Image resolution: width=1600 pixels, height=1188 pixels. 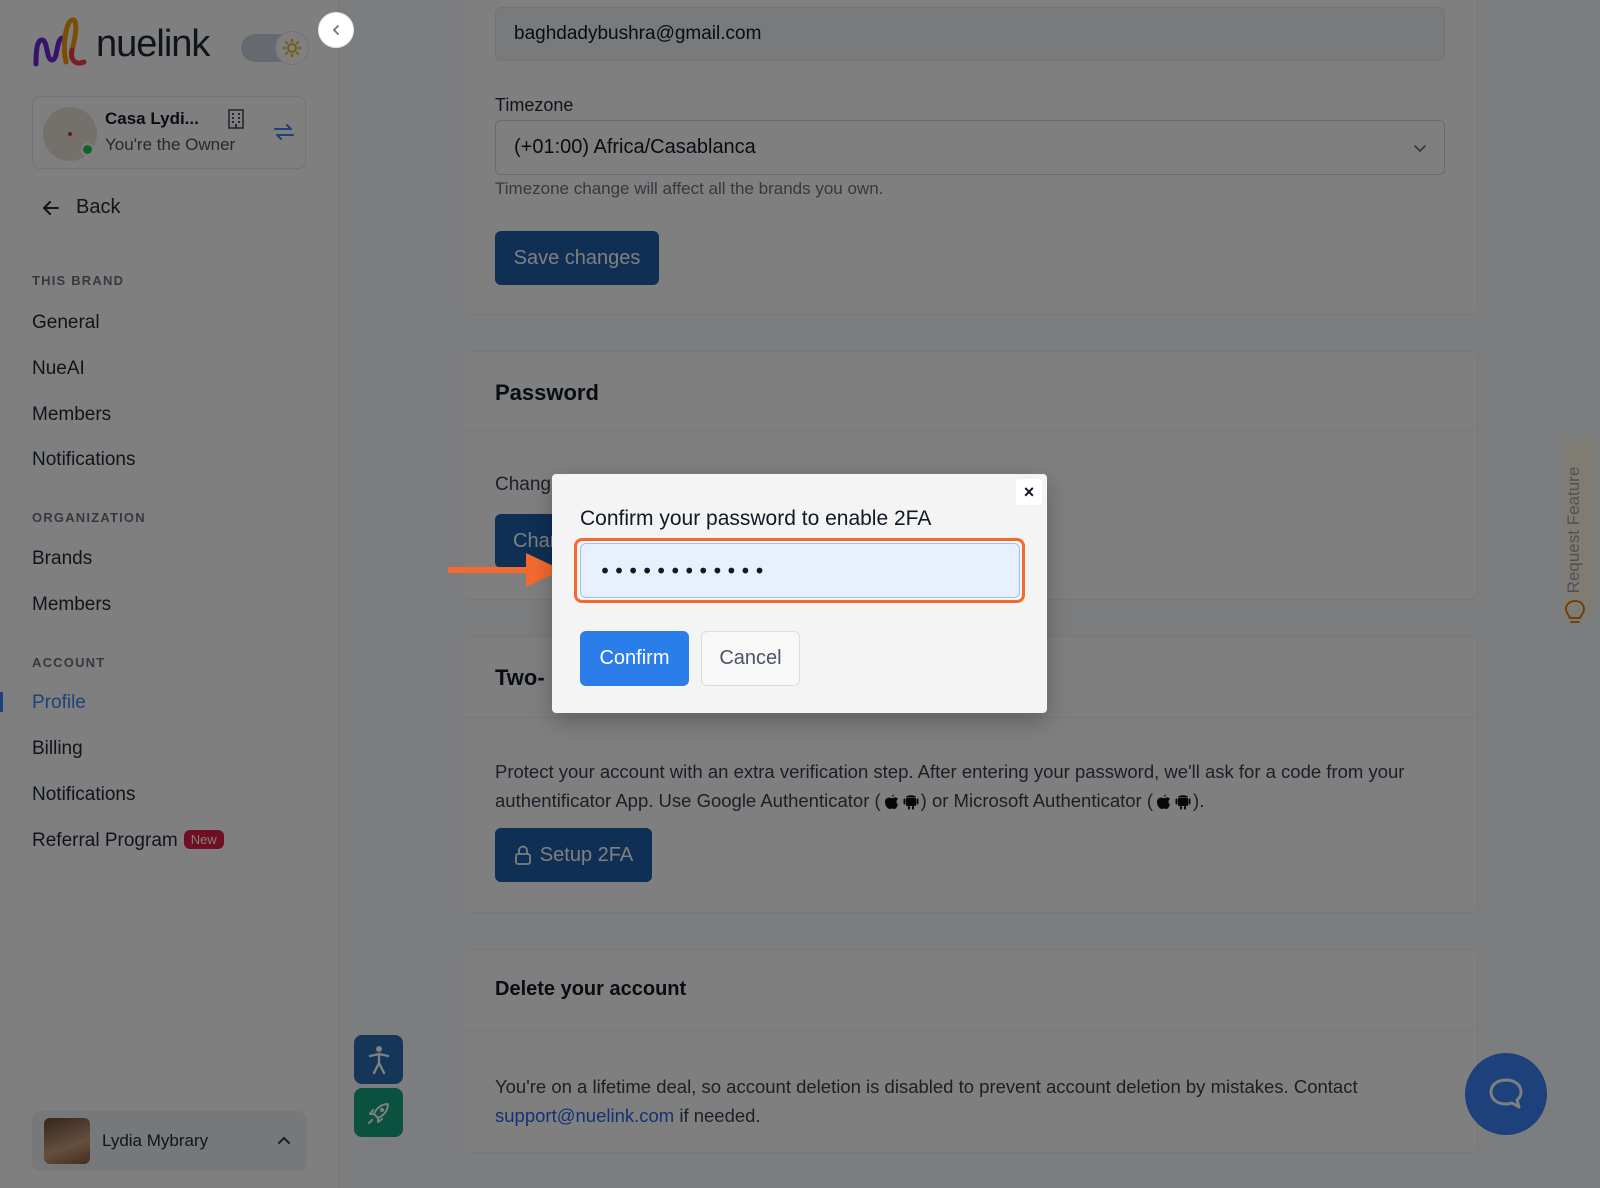 I want to click on highlight-arrow-icon, so click(x=505, y=570).